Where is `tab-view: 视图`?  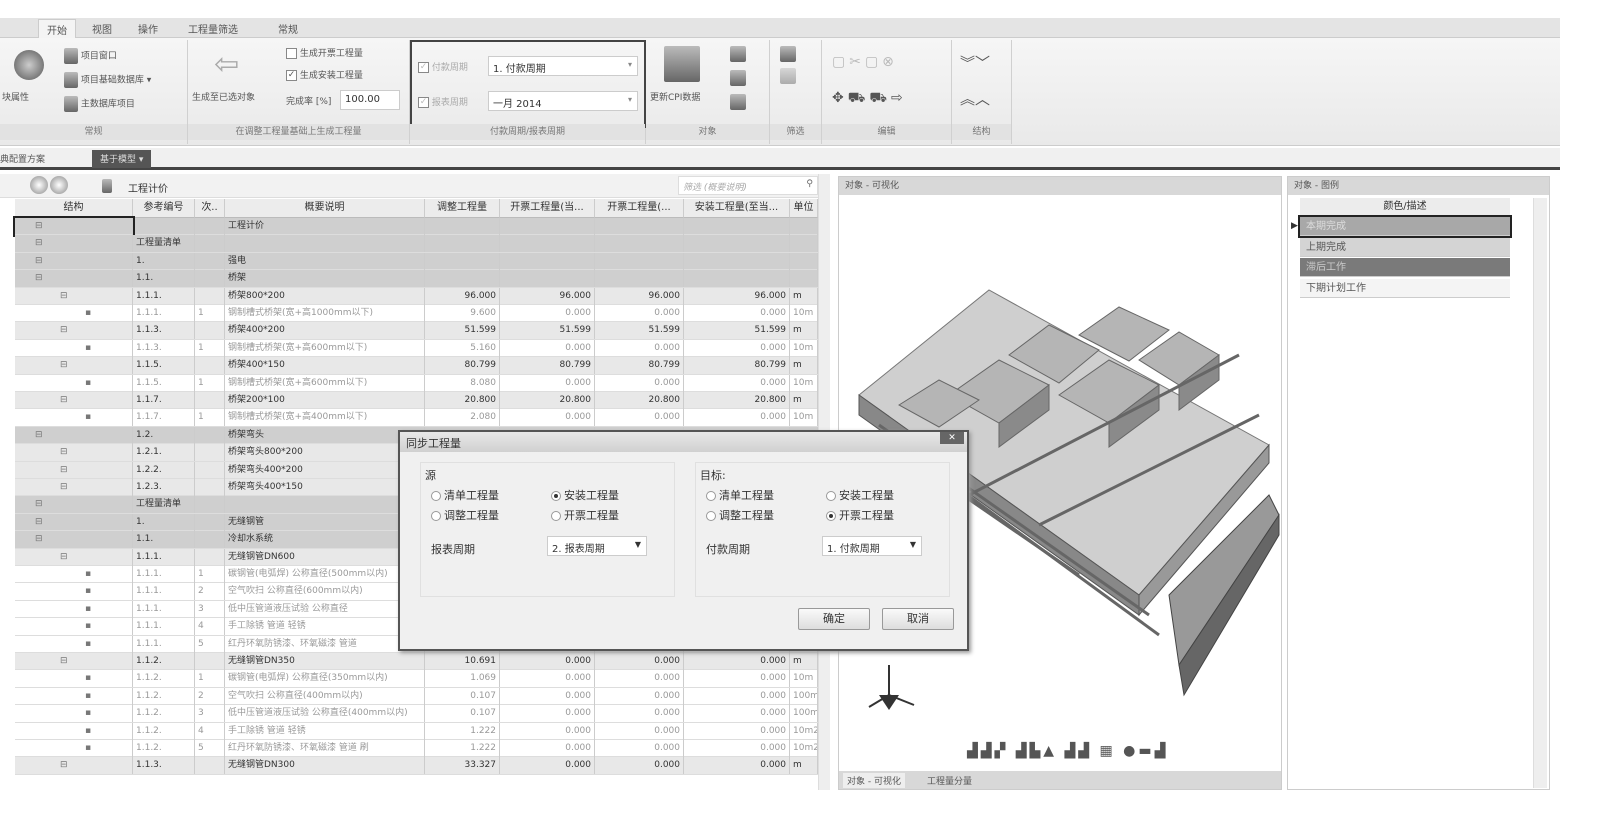
tab-view: 视图 is located at coordinates (102, 28).